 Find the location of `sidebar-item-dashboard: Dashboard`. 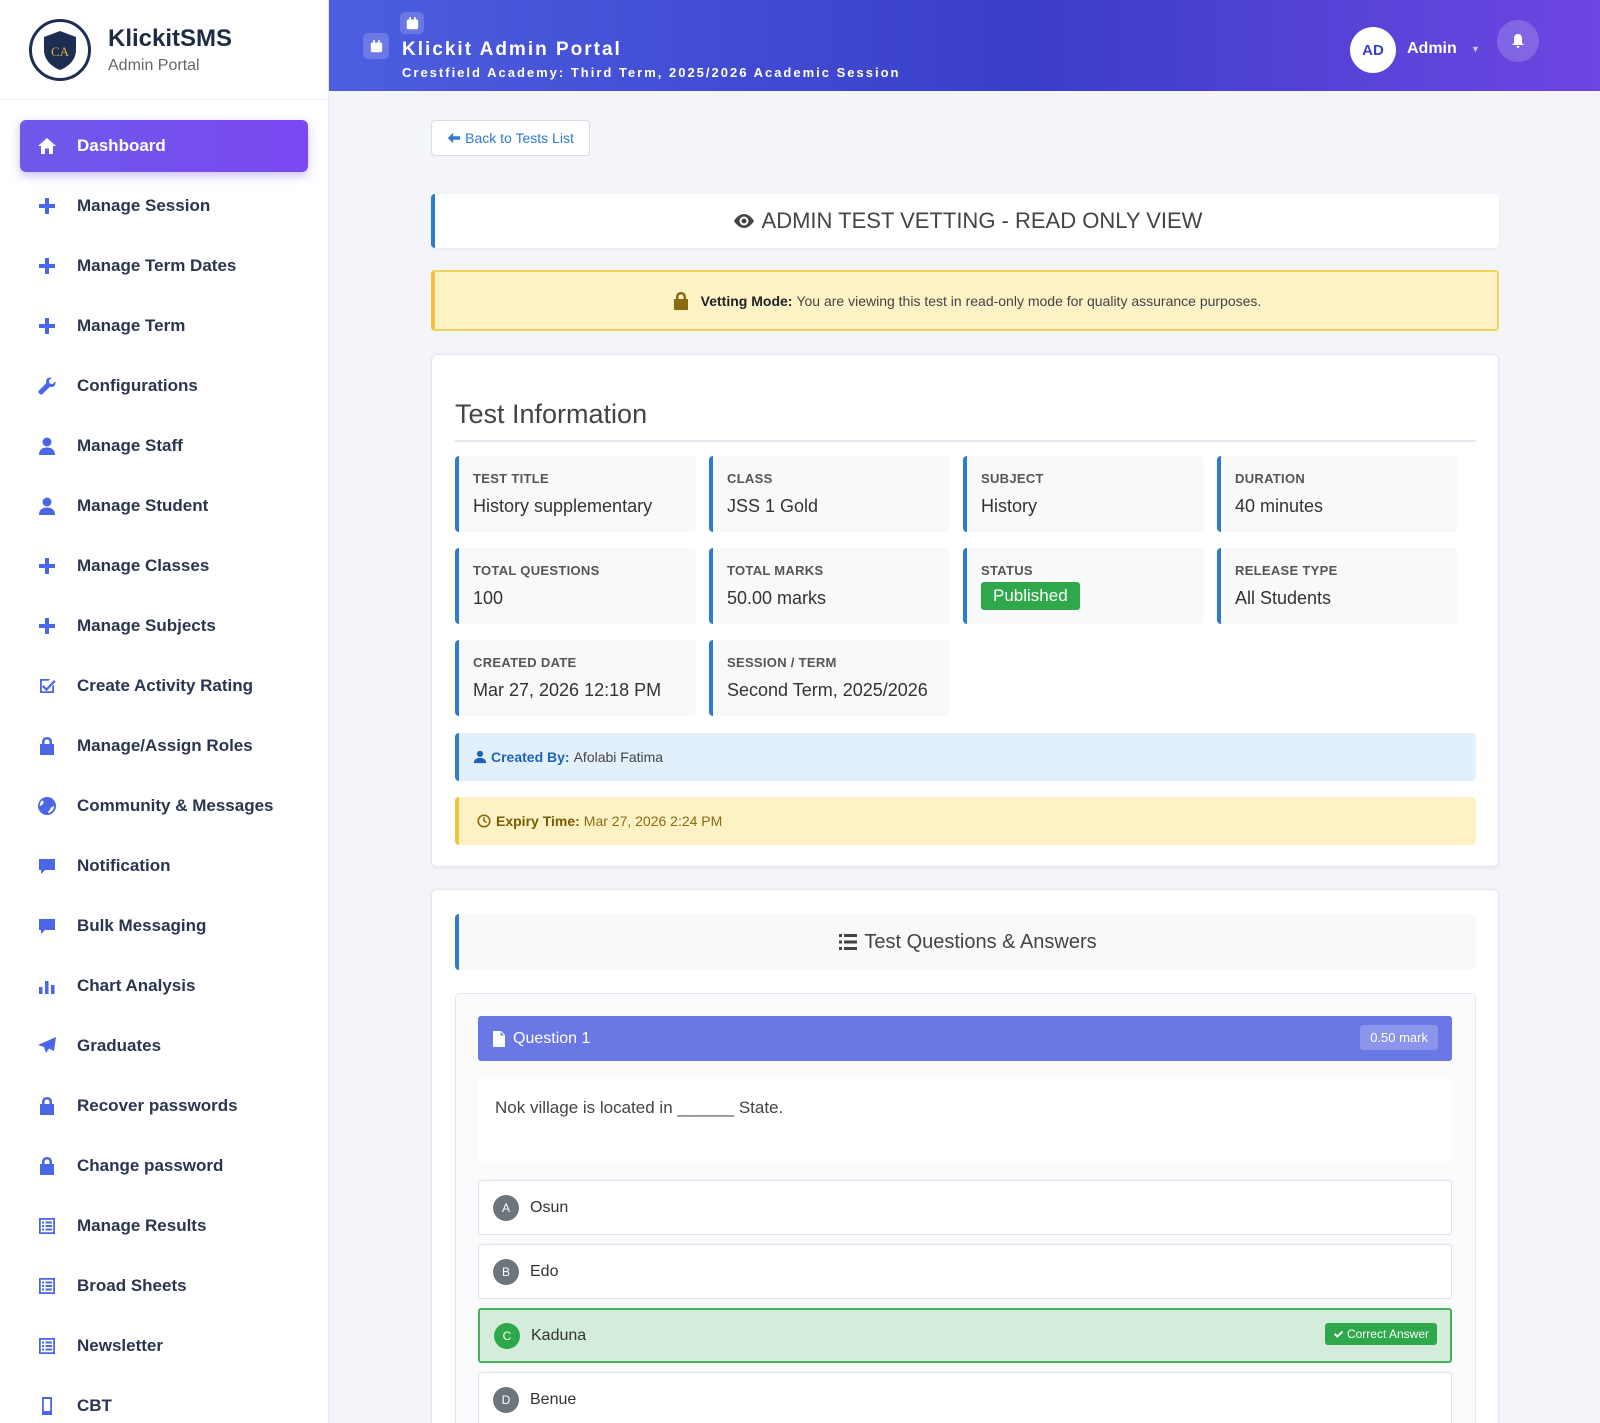

sidebar-item-dashboard: Dashboard is located at coordinates (164, 146).